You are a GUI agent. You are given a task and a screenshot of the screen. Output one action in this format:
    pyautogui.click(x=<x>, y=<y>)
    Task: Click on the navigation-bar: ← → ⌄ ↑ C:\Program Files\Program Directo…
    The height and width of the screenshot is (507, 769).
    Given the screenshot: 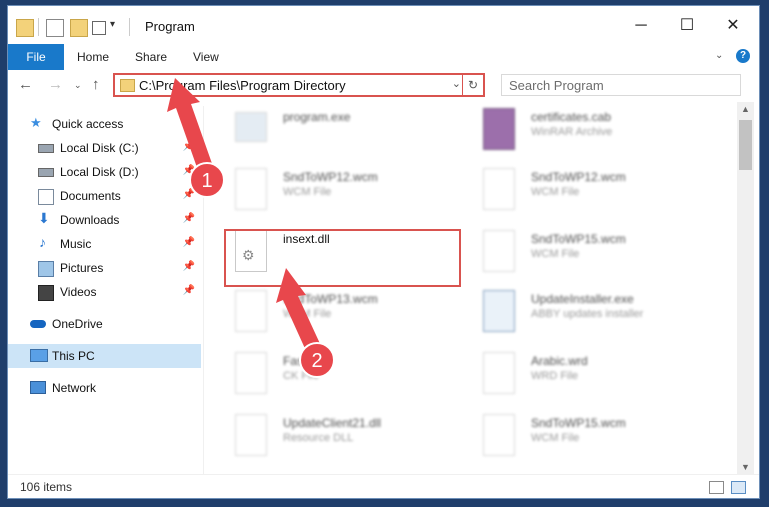 What is the action you would take?
    pyautogui.click(x=383, y=86)
    